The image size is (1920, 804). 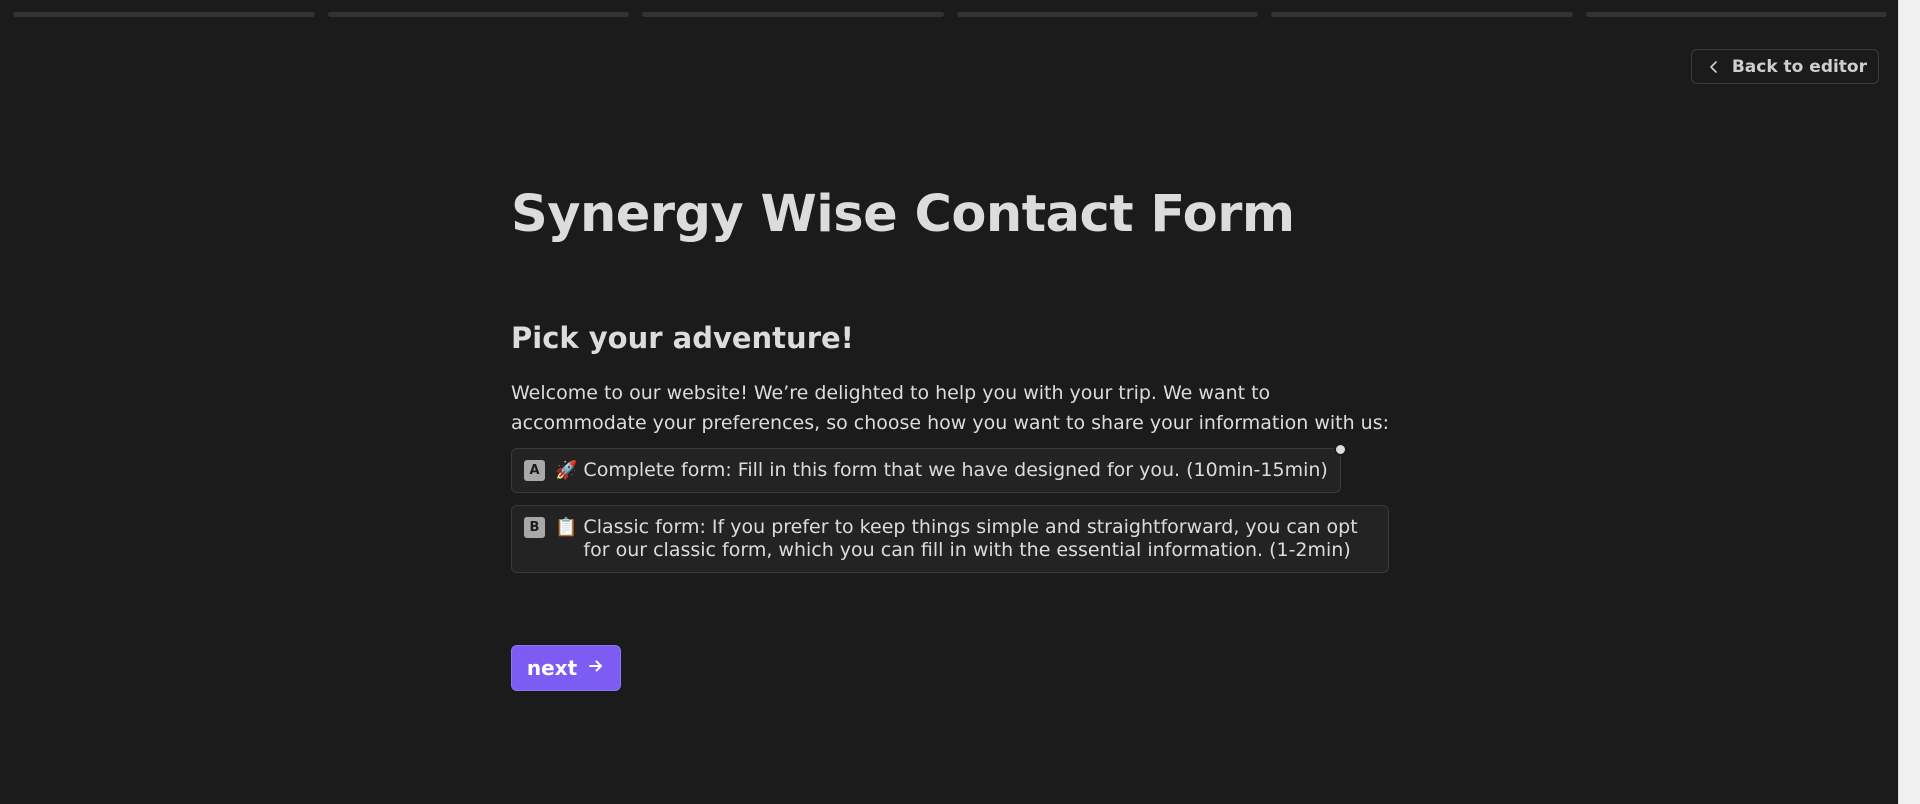 What do you see at coordinates (1799, 66) in the screenshot?
I see `back-to-editor-label: Back to editor` at bounding box center [1799, 66].